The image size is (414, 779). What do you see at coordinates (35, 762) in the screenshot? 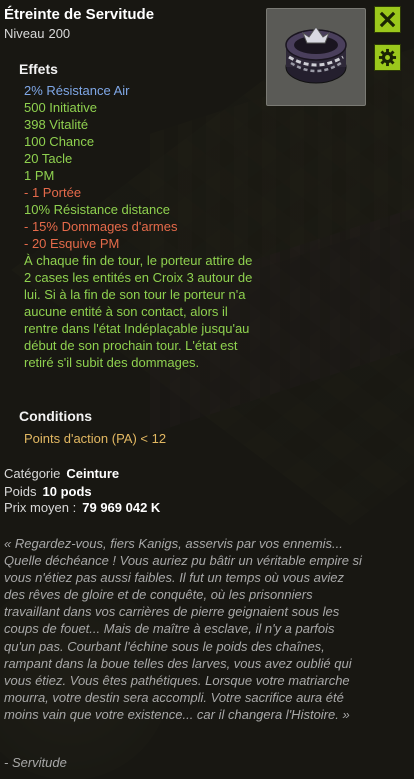
I see `lore-signature: - Servitude` at bounding box center [35, 762].